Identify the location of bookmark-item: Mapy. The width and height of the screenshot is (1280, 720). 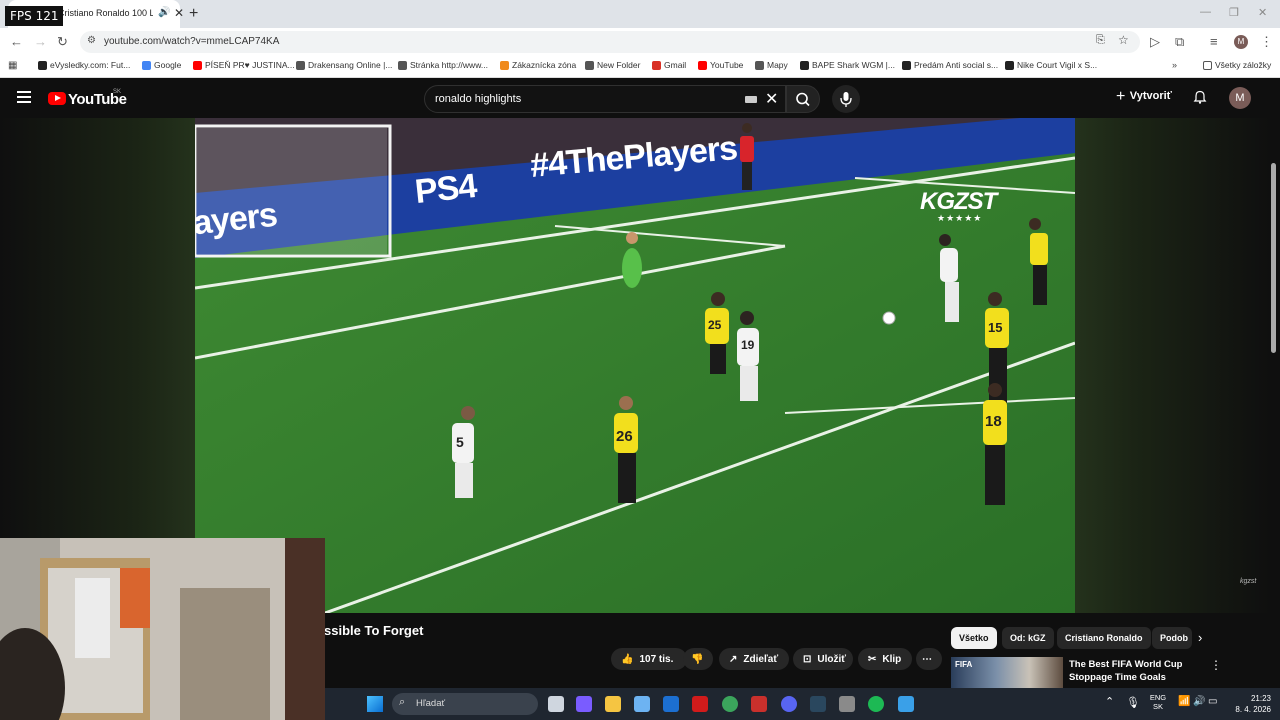
(771, 65).